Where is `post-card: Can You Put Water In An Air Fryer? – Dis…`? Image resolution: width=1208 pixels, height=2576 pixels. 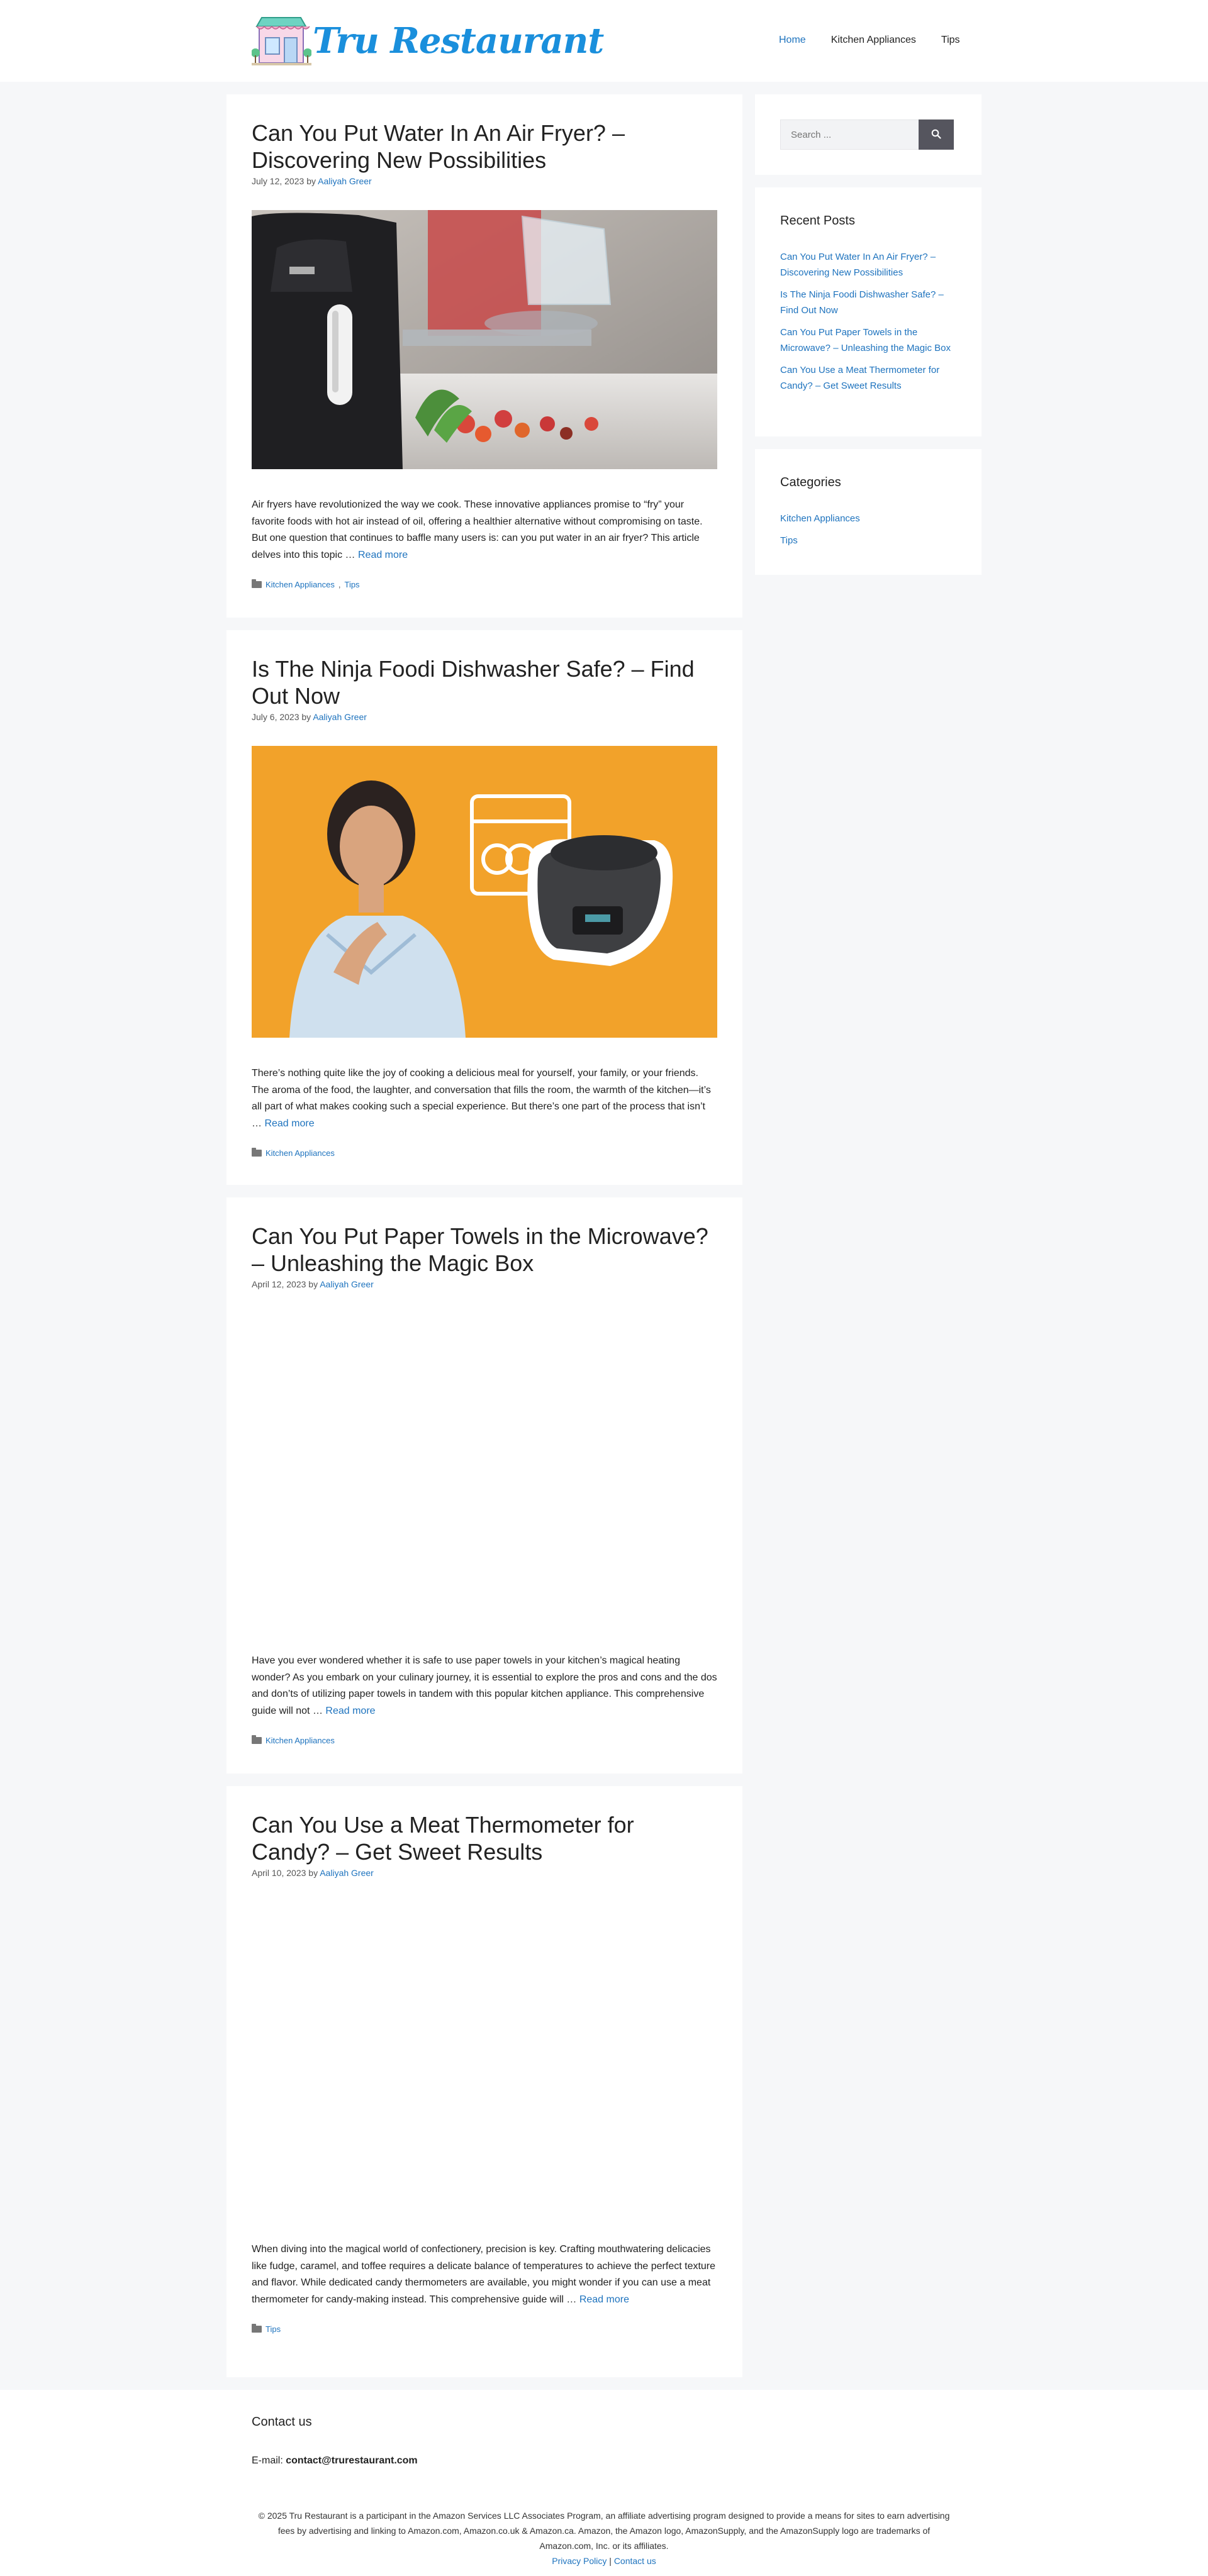
post-card: Can You Put Water In An Air Fryer? – Dis… is located at coordinates (484, 356).